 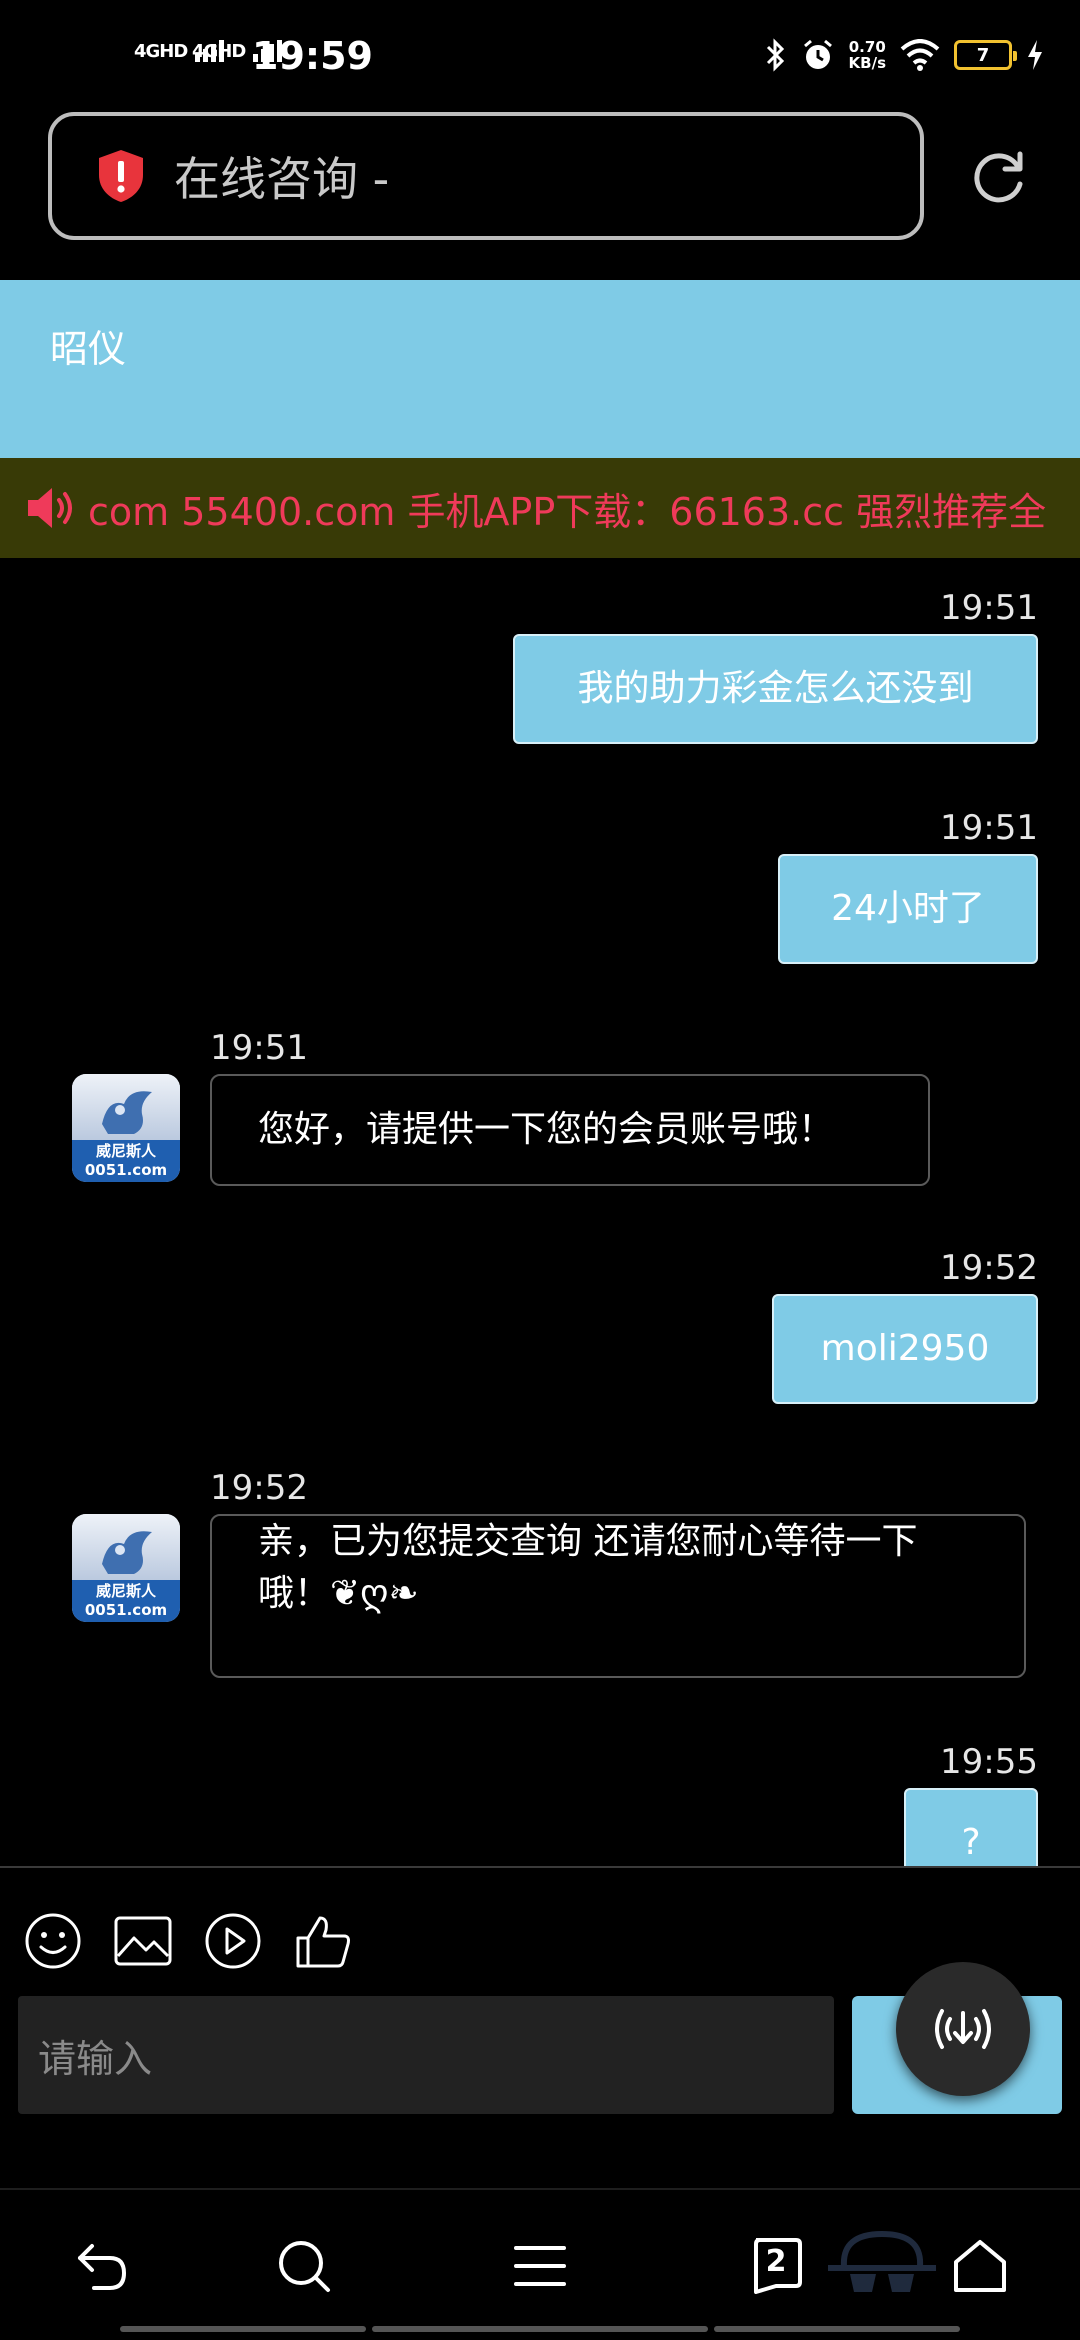 I want to click on message-time: 19:55, so click(x=989, y=1762).